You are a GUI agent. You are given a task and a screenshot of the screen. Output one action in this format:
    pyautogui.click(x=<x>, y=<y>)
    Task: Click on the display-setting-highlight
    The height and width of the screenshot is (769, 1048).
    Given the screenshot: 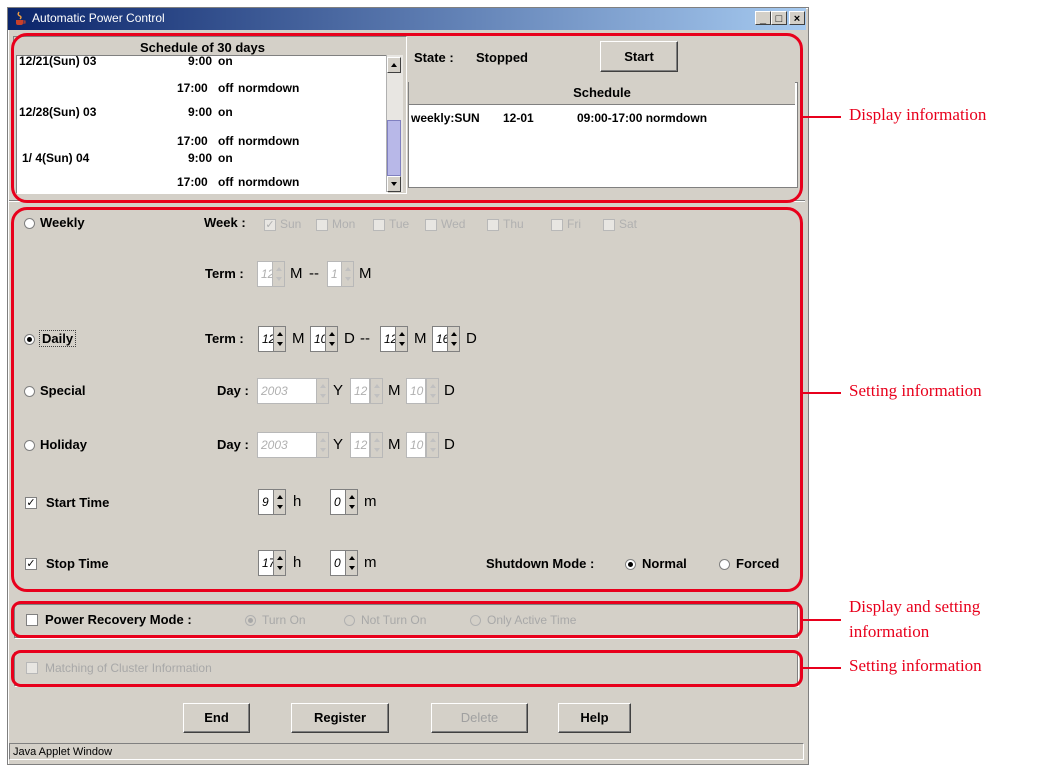 What is the action you would take?
    pyautogui.click(x=407, y=619)
    